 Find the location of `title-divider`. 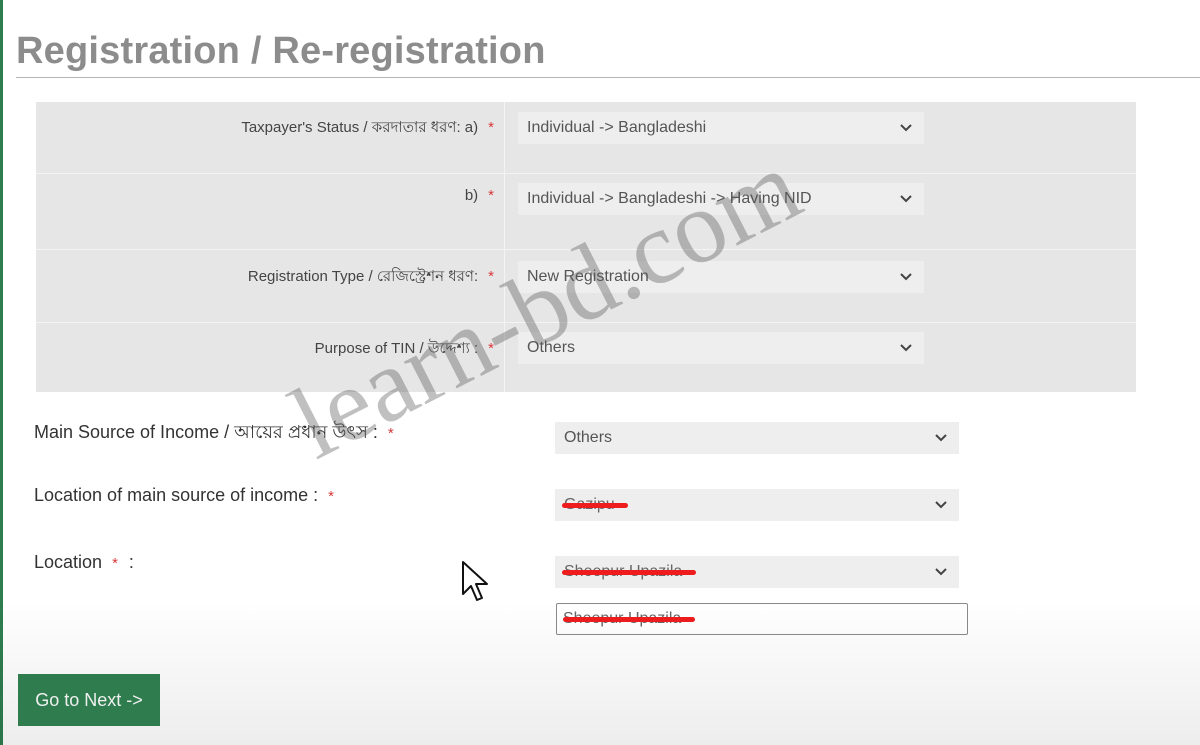

title-divider is located at coordinates (608, 77).